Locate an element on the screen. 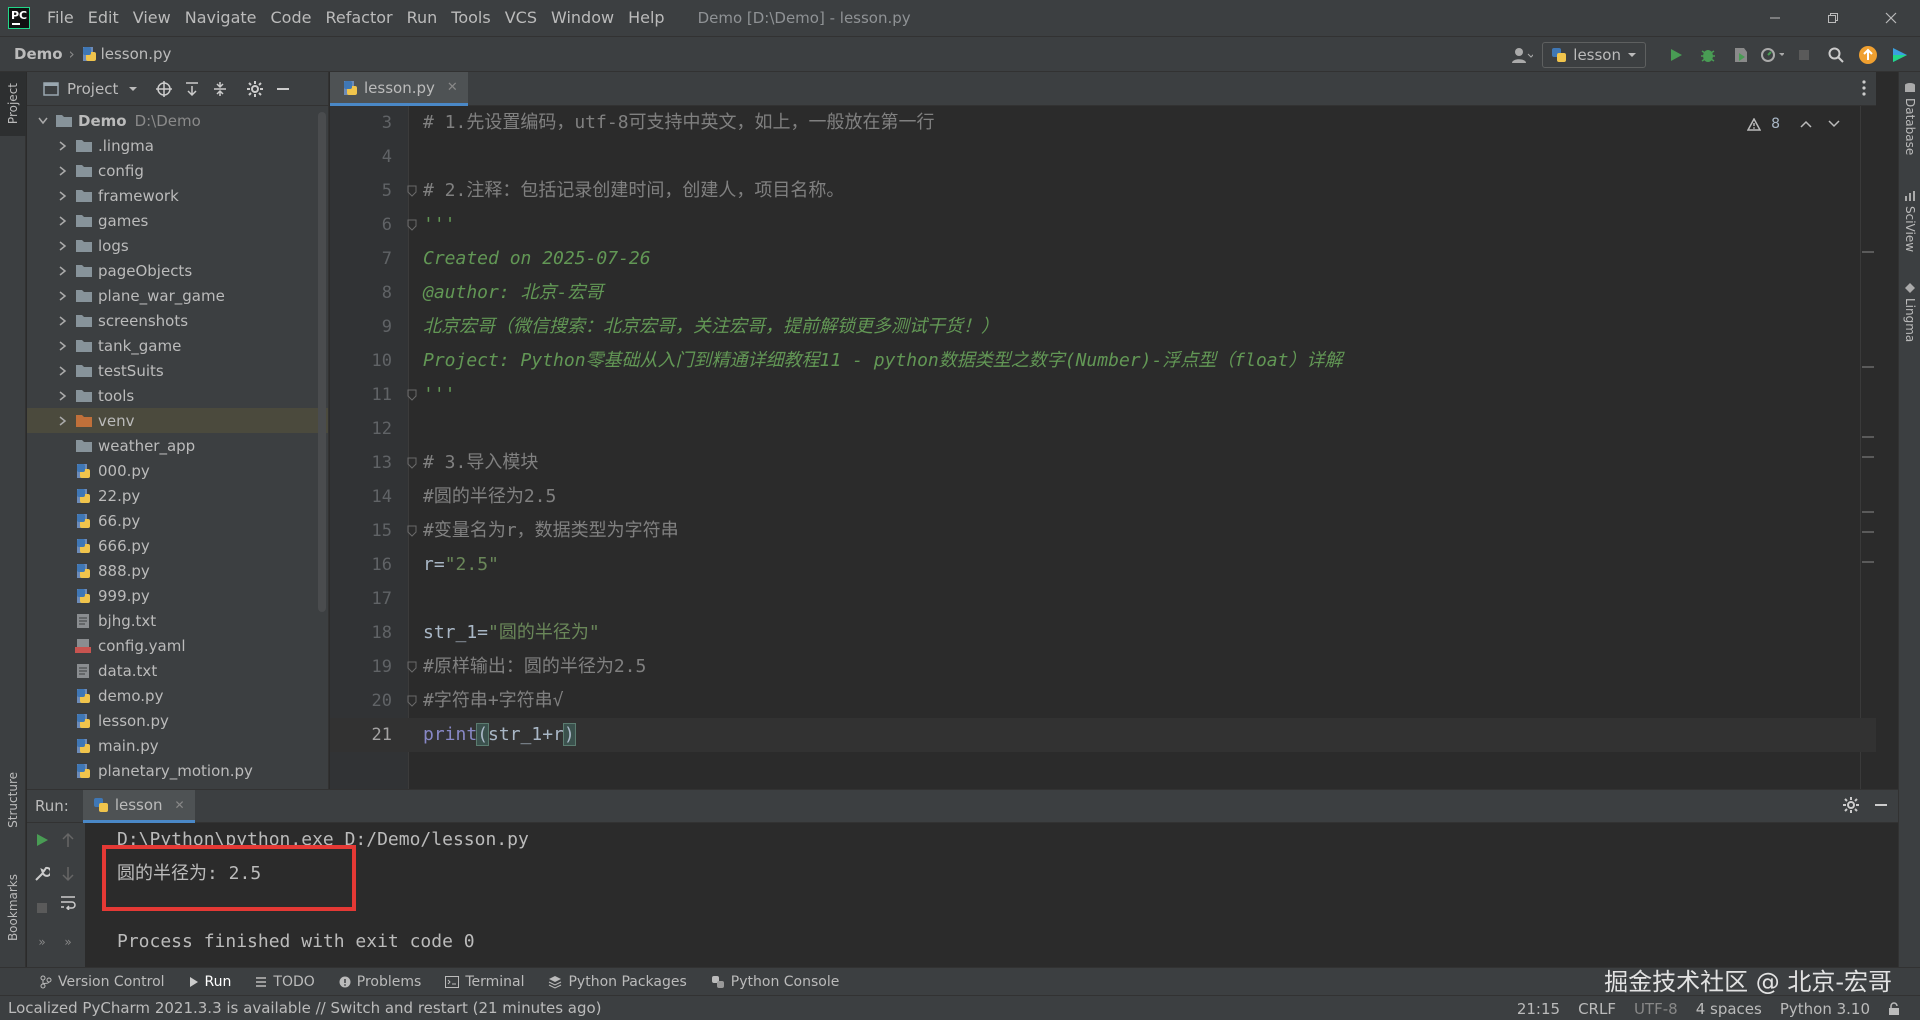 Image resolution: width=1920 pixels, height=1020 pixels. run-tab-lesson: lesson ✕ is located at coordinates (138, 806).